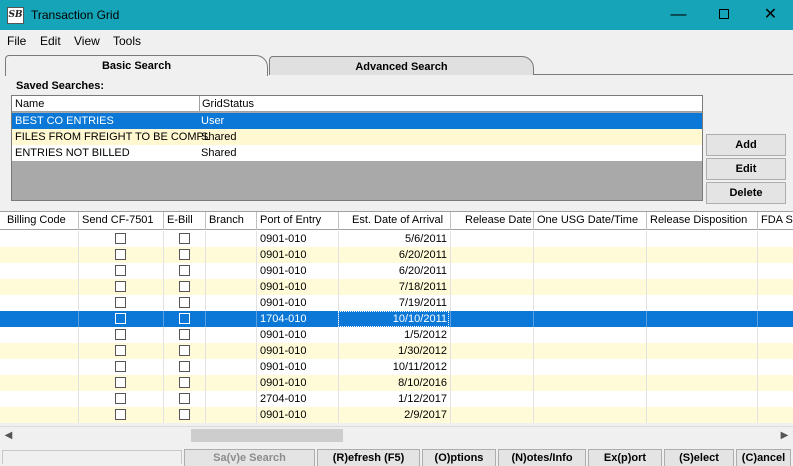 The height and width of the screenshot is (466, 793). Describe the element at coordinates (396, 383) in the screenshot. I see `table-row: 0901-010 8/10/2016` at that location.